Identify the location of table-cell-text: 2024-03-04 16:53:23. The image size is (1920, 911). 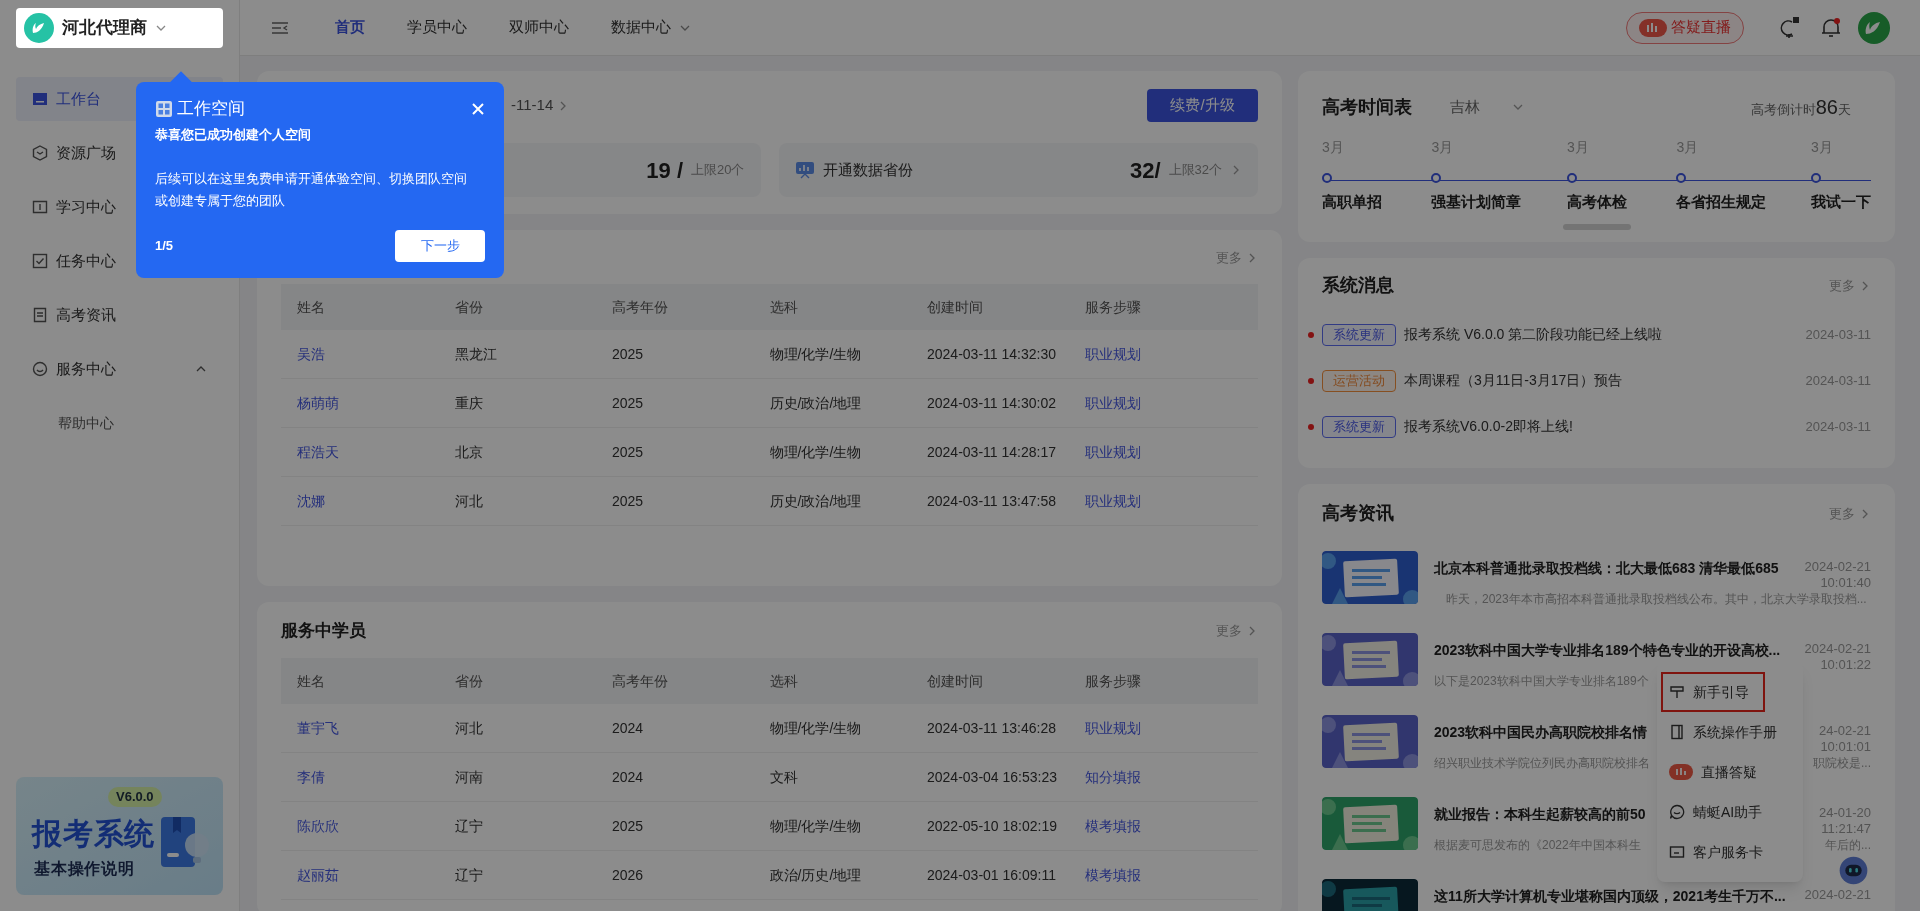
(992, 777).